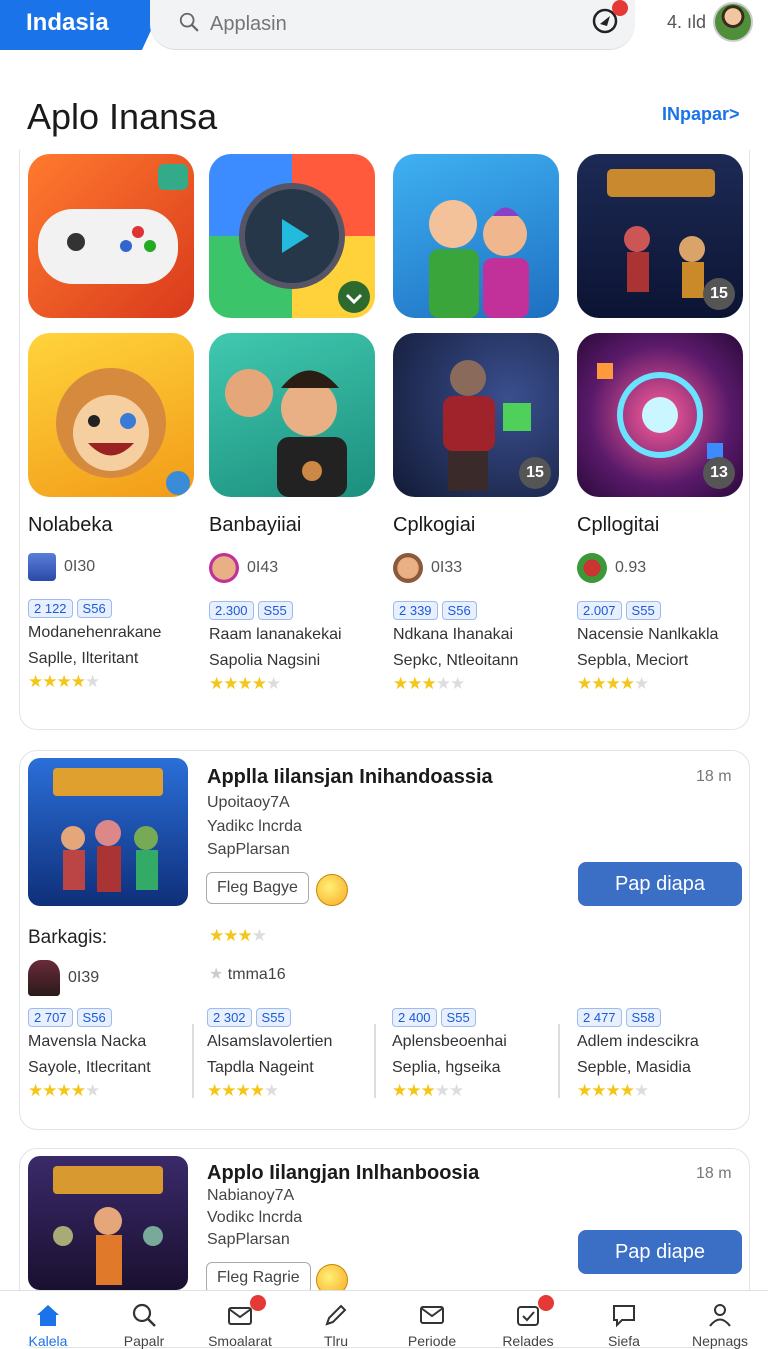  What do you see at coordinates (432, 1320) in the screenshot?
I see `nav-inbox: Periode` at bounding box center [432, 1320].